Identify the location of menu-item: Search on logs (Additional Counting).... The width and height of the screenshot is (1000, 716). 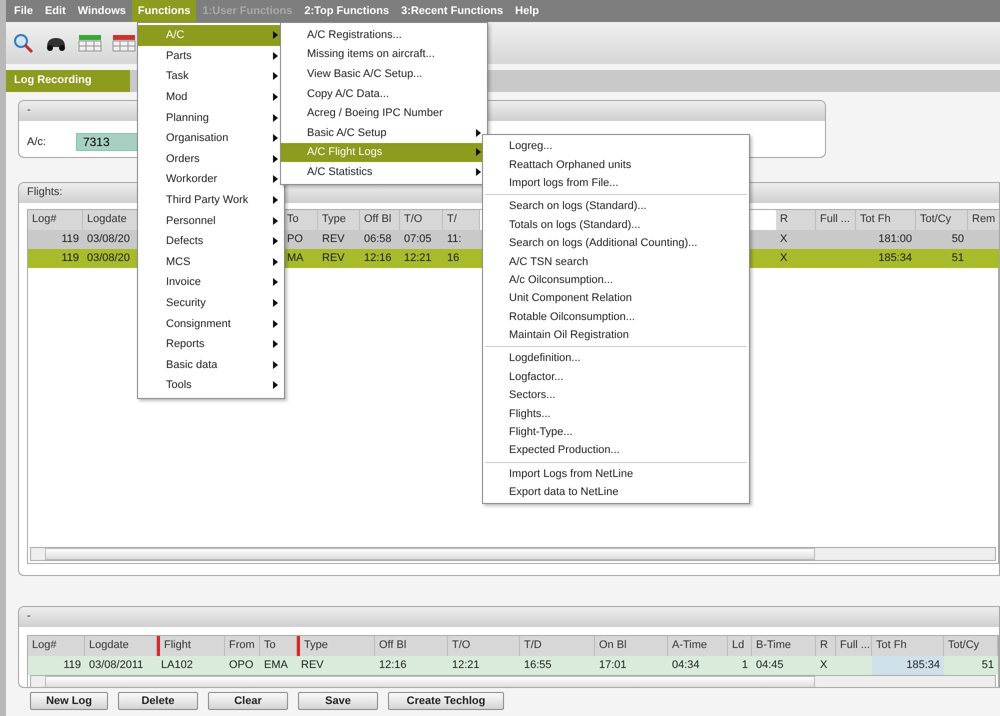
(616, 243).